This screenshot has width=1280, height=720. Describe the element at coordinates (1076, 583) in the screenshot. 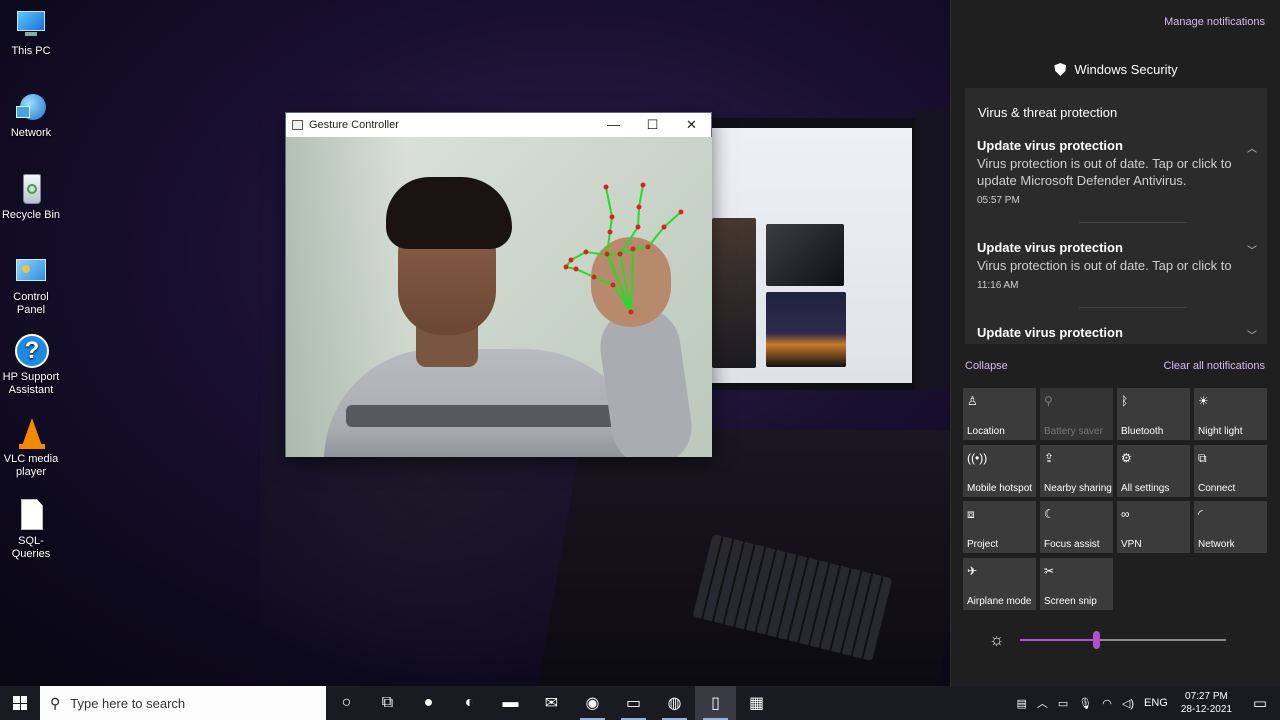

I see `quick-action-screen-snip: ✂ Screen snip` at that location.